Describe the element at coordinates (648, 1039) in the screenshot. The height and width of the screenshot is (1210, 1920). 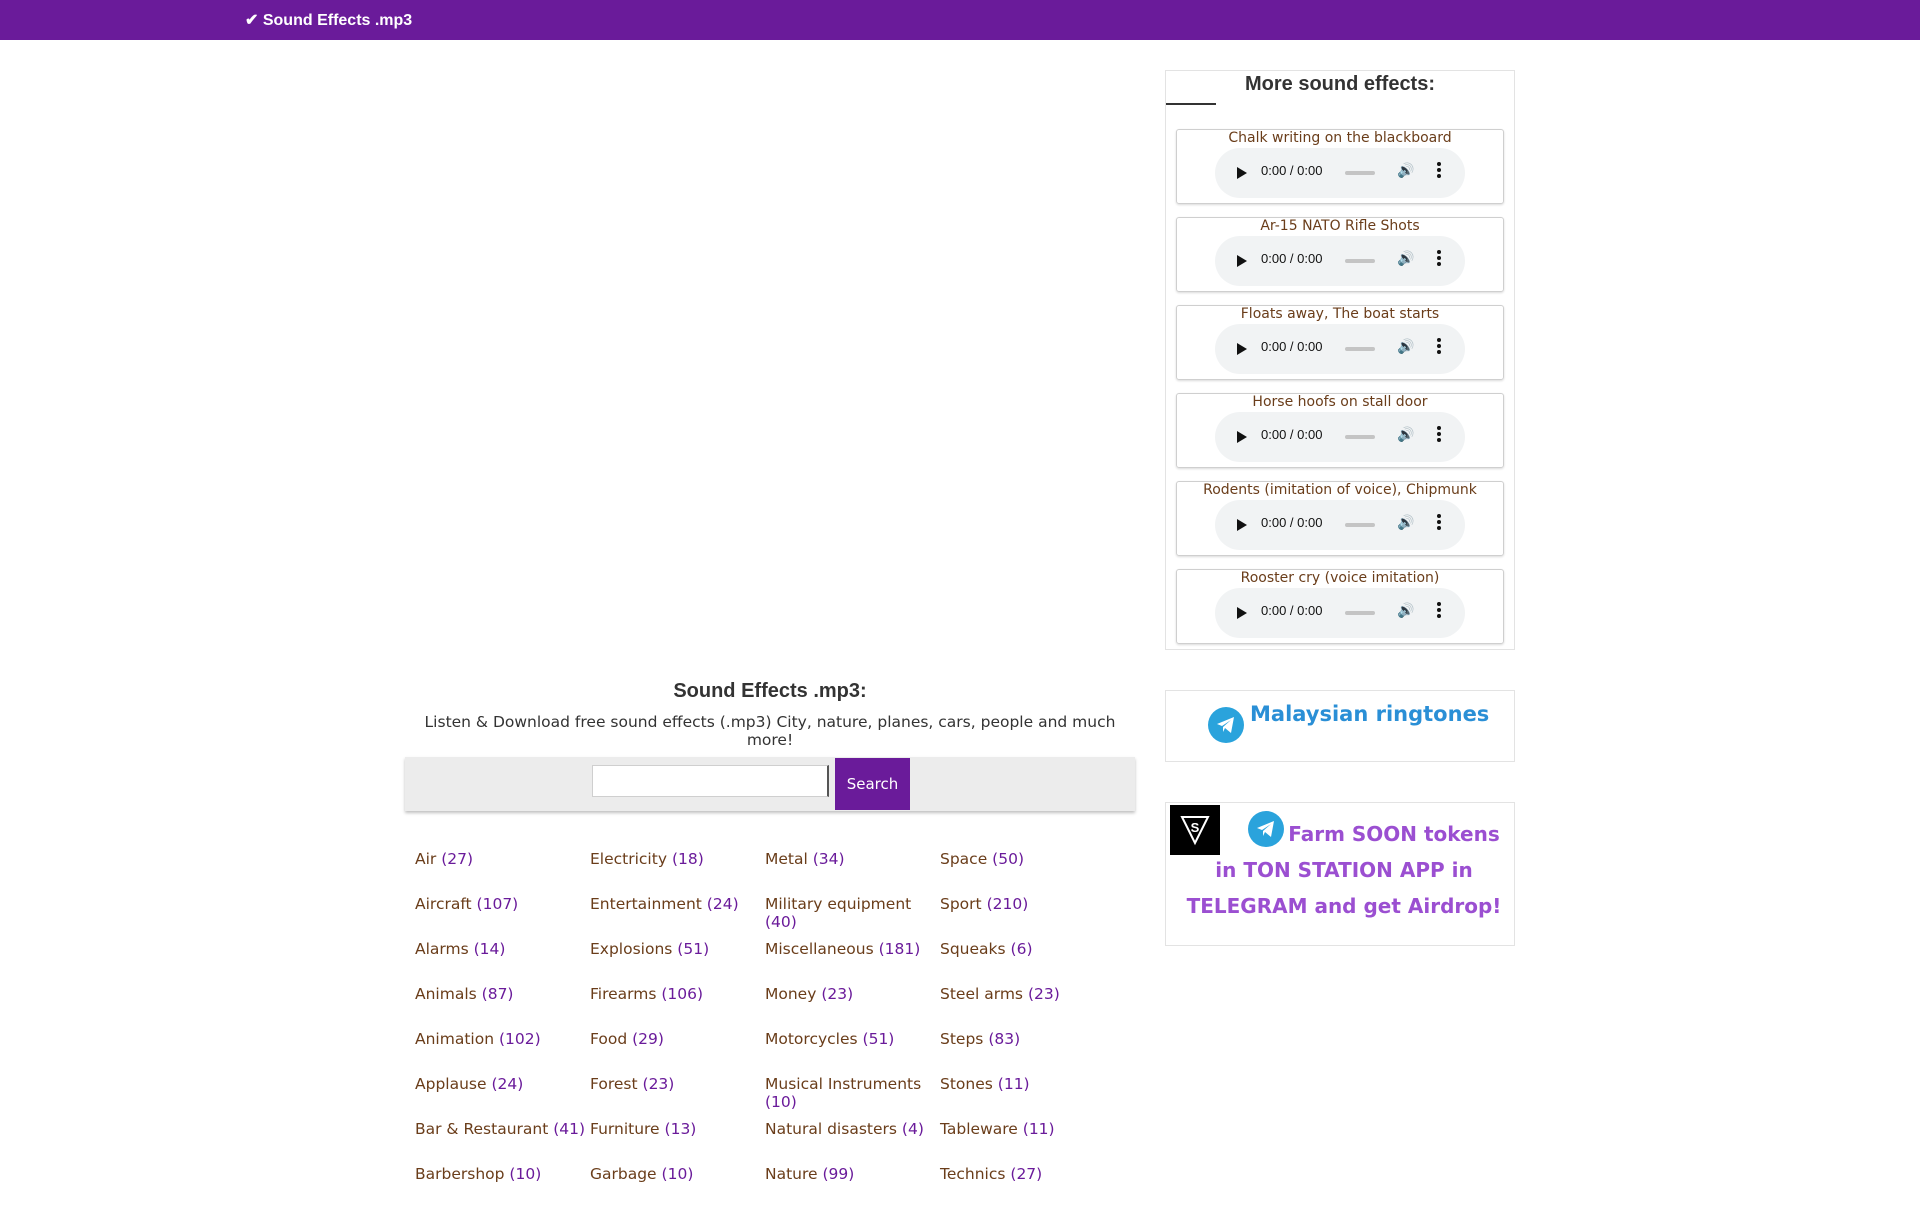
I see `category-count: (29)` at that location.